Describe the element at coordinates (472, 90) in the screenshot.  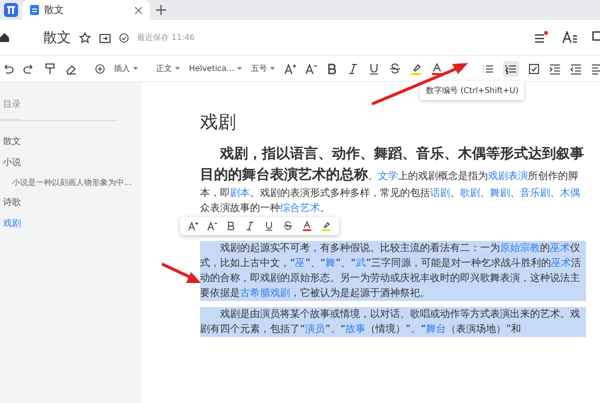
I see `tooltip: 数字编号 (Ctrl+Shift+U)` at that location.